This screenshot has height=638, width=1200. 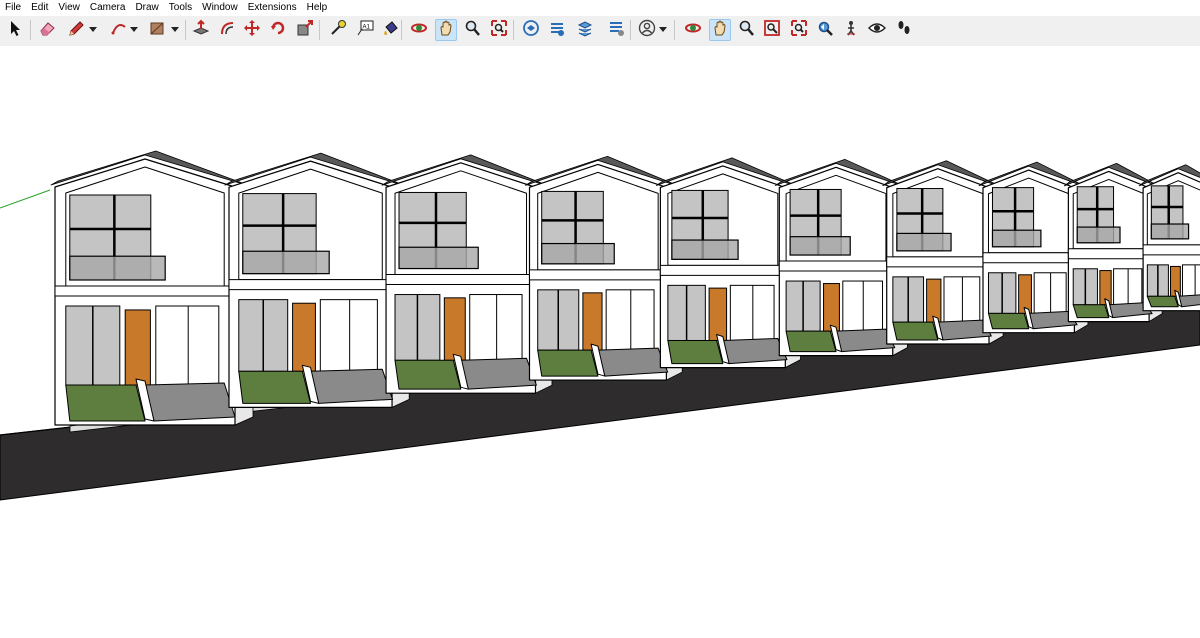 I want to click on look-around-tool-button, so click(x=877, y=30).